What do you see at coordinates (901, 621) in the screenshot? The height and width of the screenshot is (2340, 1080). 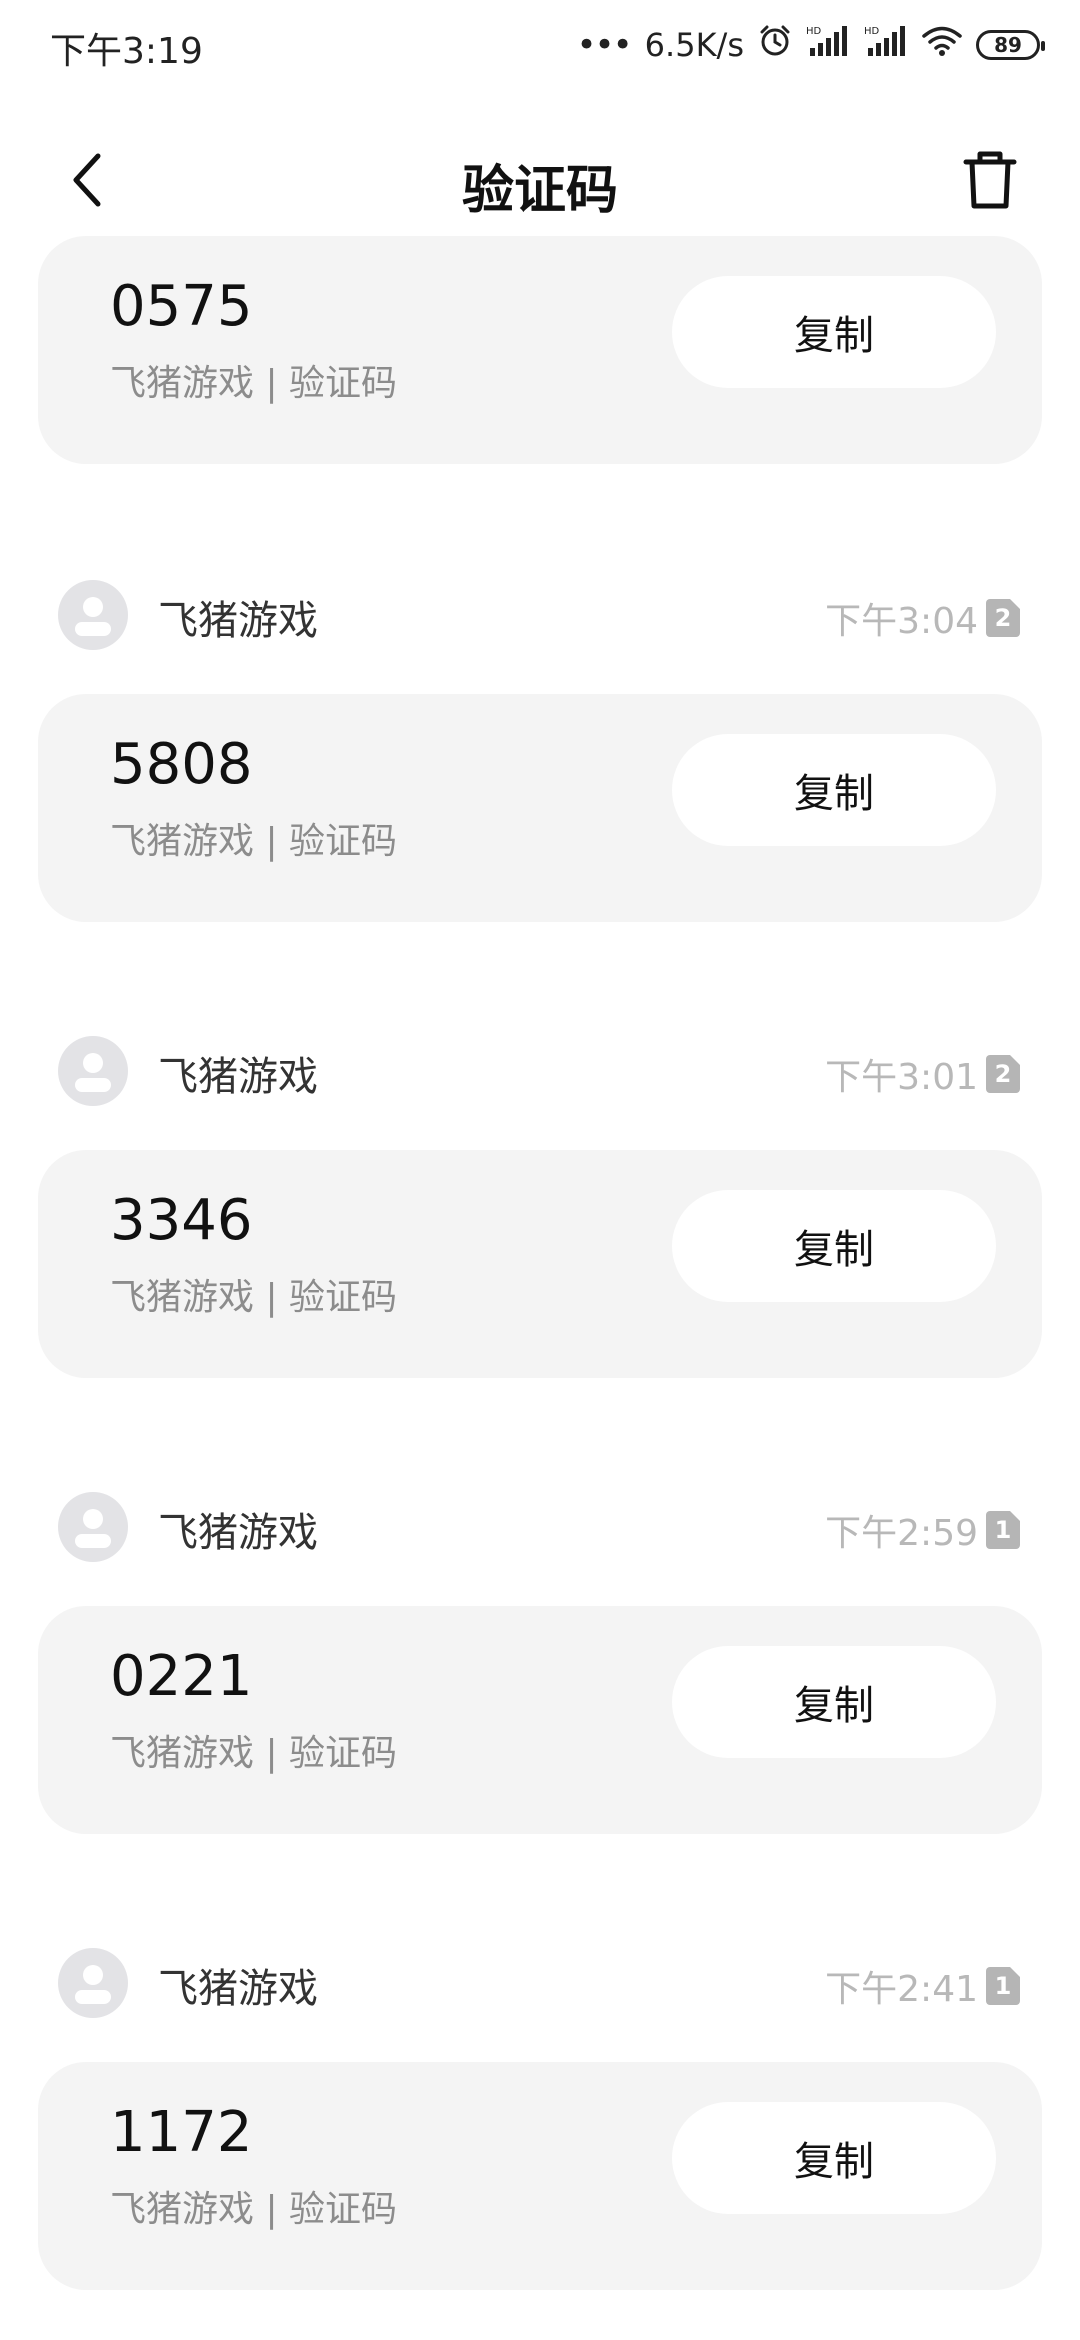 I see `time-text: 下午3:04` at bounding box center [901, 621].